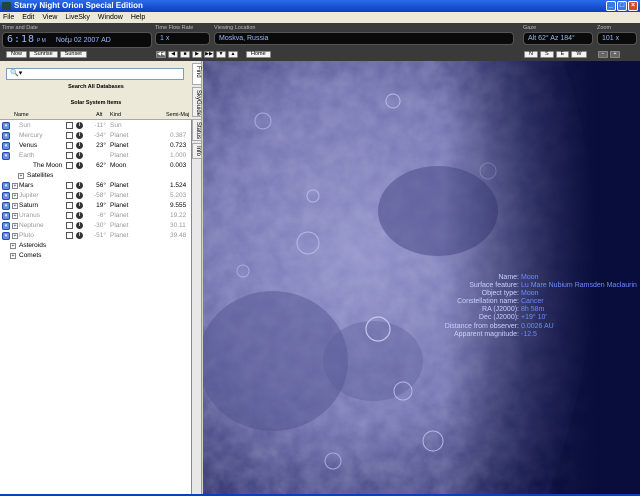  What do you see at coordinates (21, 39) in the screenshot?
I see `time-value: 6:18` at bounding box center [21, 39].